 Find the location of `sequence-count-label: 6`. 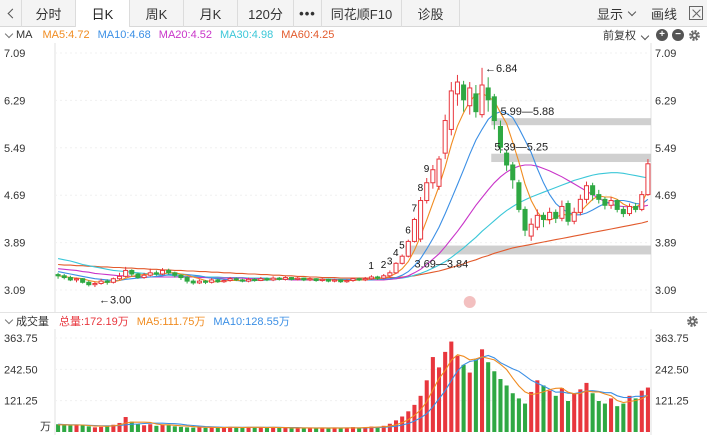

sequence-count-label: 6 is located at coordinates (408, 231).